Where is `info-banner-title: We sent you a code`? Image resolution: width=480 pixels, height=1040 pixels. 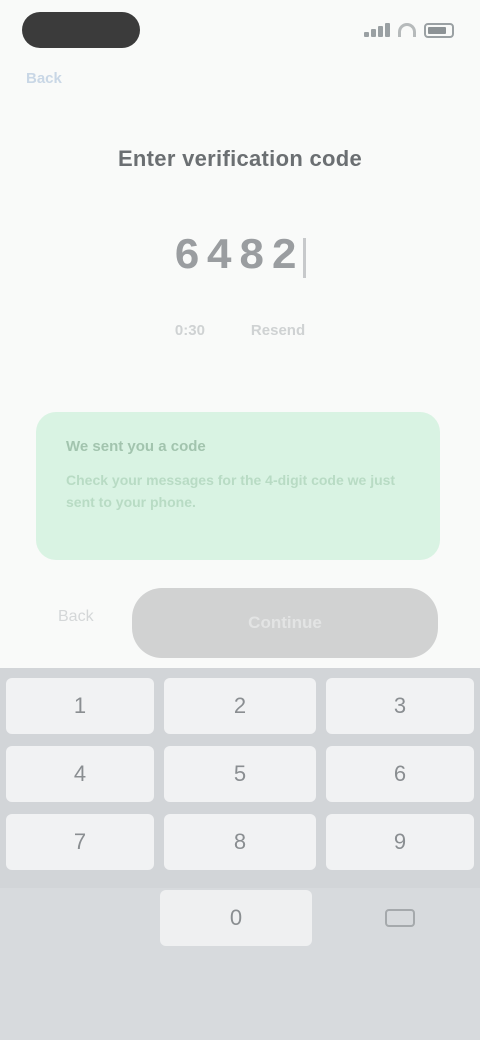
info-banner-title: We sent you a code is located at coordinates (136, 446).